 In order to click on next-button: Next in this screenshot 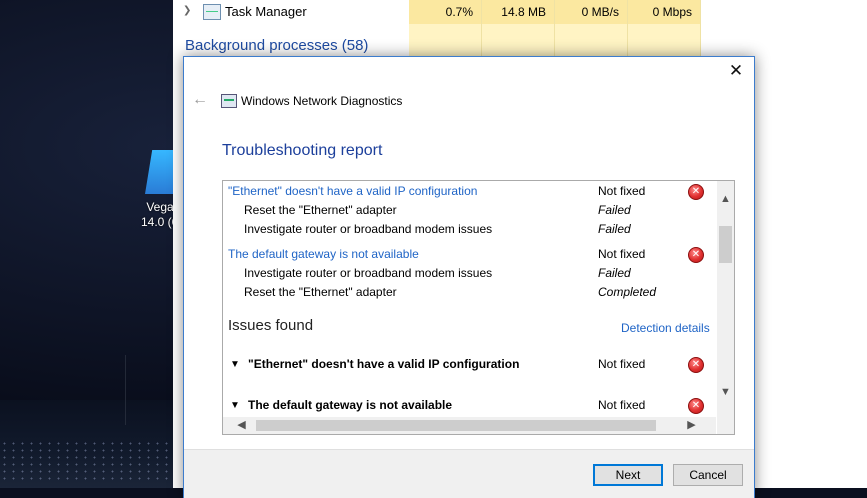, I will do `click(628, 475)`.